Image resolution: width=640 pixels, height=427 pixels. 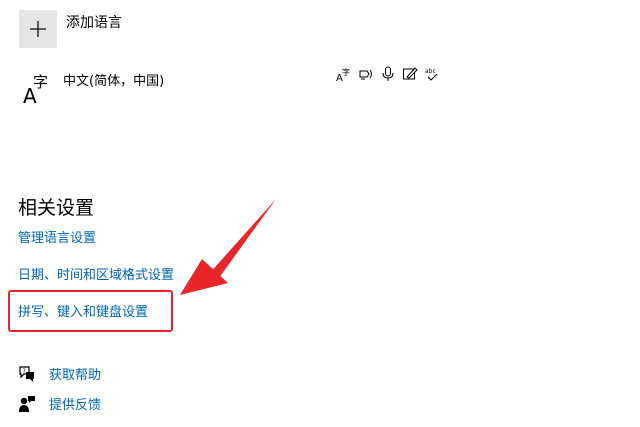 I want to click on language-icon: A 字, so click(x=35, y=89).